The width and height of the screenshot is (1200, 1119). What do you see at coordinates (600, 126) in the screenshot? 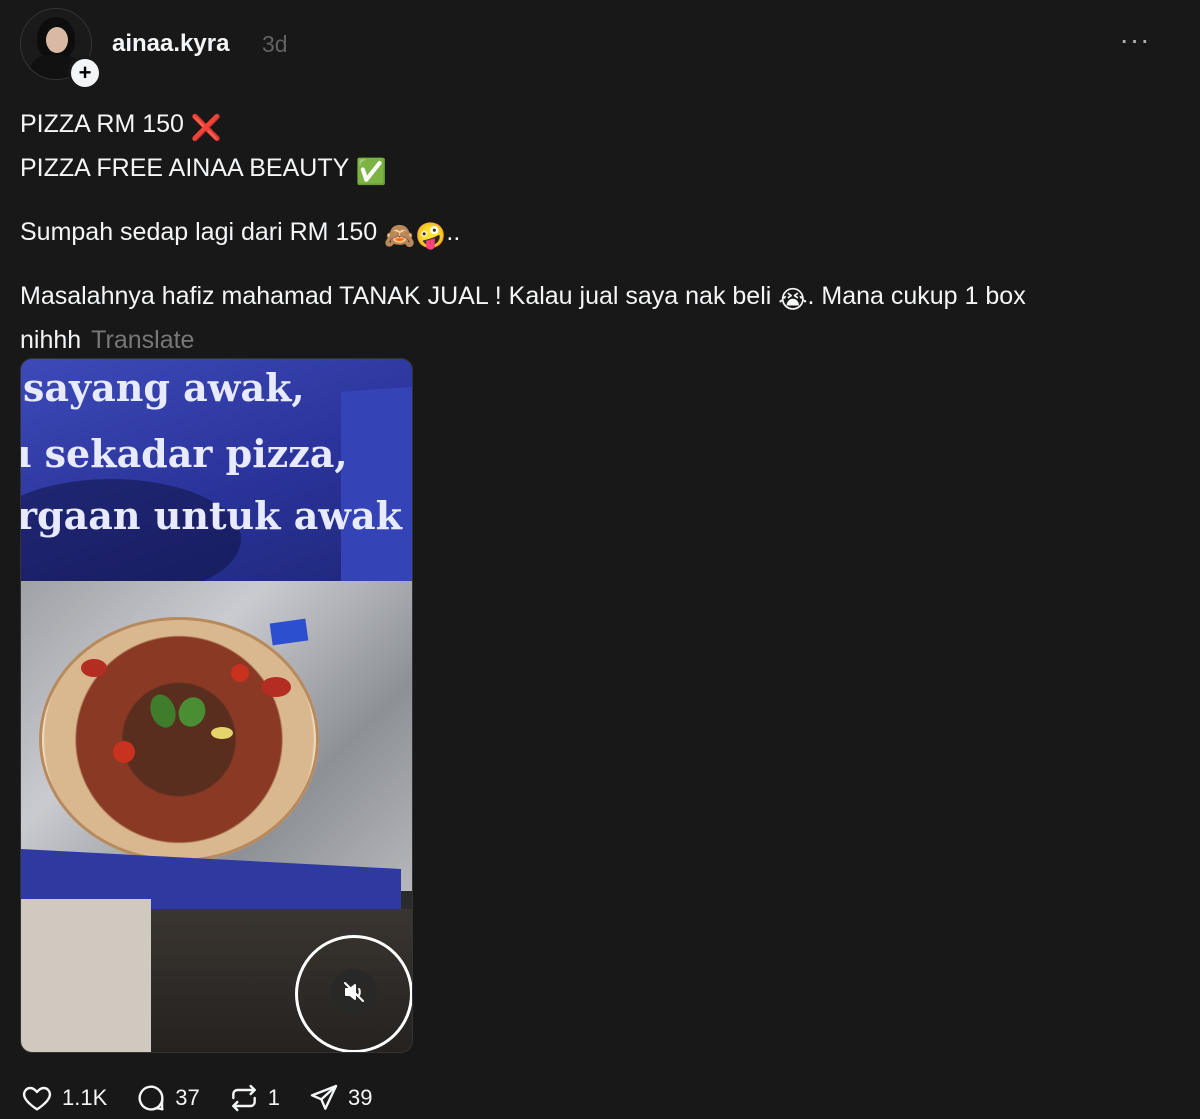
I see `caption-line-1: PIZZA RM 150 ❌` at bounding box center [600, 126].